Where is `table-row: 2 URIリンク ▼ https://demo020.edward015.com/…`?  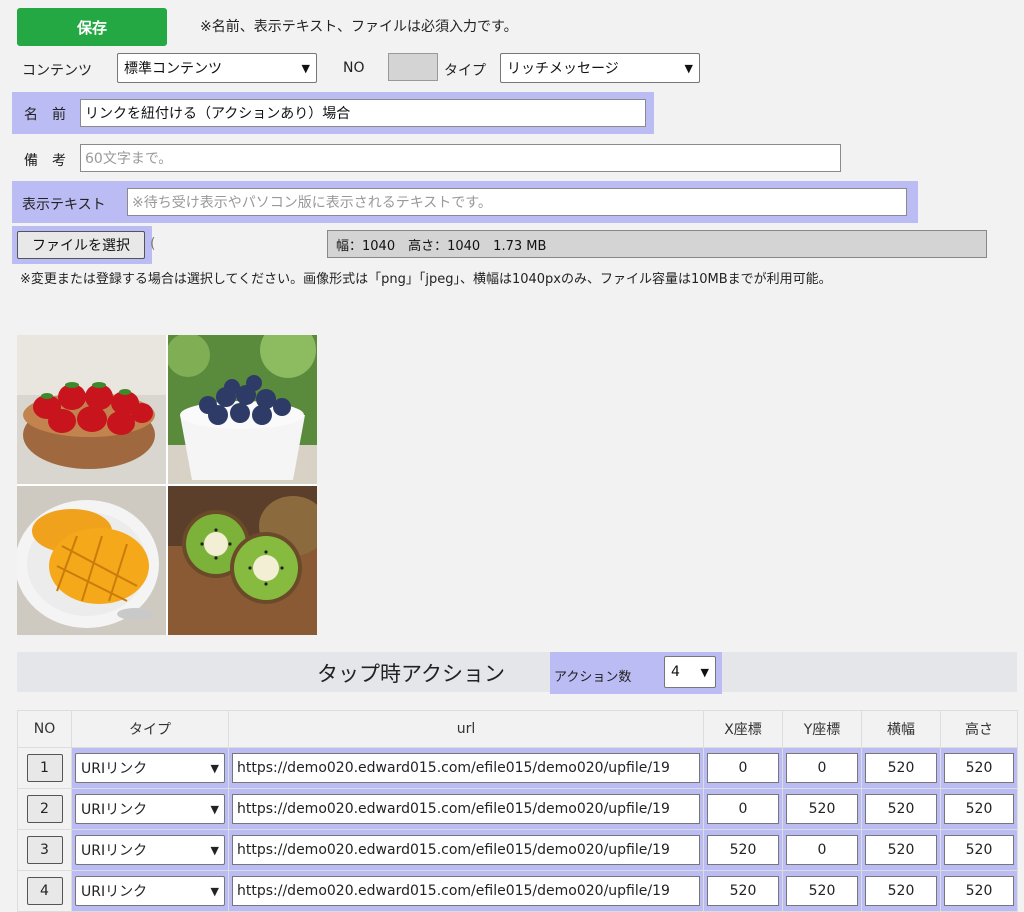 table-row: 2 URIリンク ▼ https://demo020.edward015.com/… is located at coordinates (517, 809).